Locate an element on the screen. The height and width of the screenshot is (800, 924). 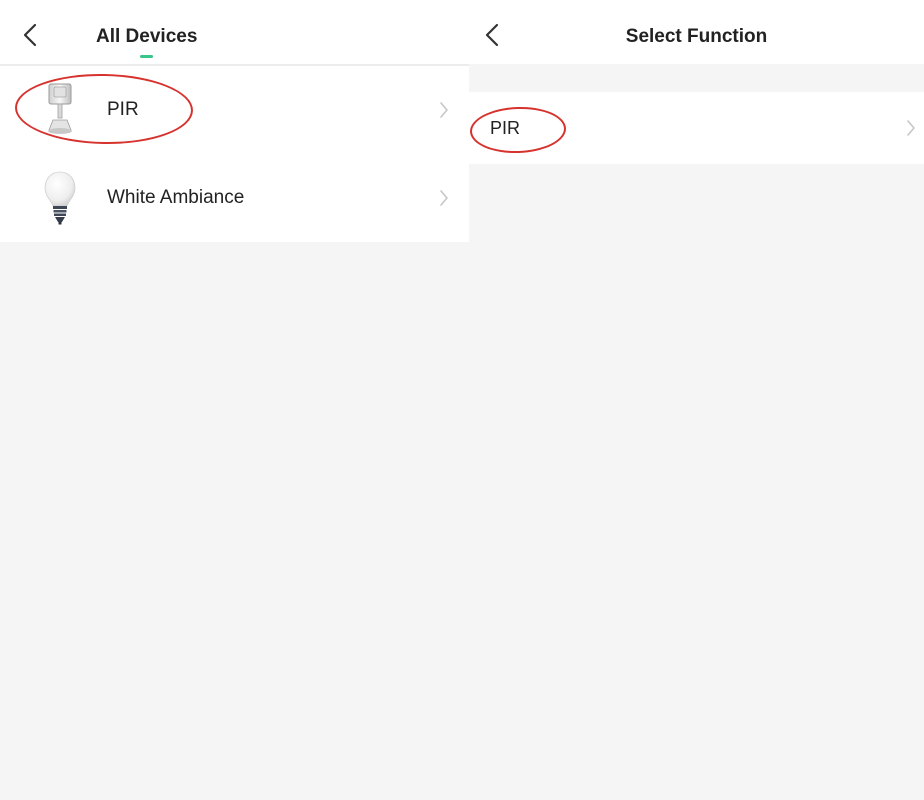
device-label-pir: PIR is located at coordinates (123, 109).